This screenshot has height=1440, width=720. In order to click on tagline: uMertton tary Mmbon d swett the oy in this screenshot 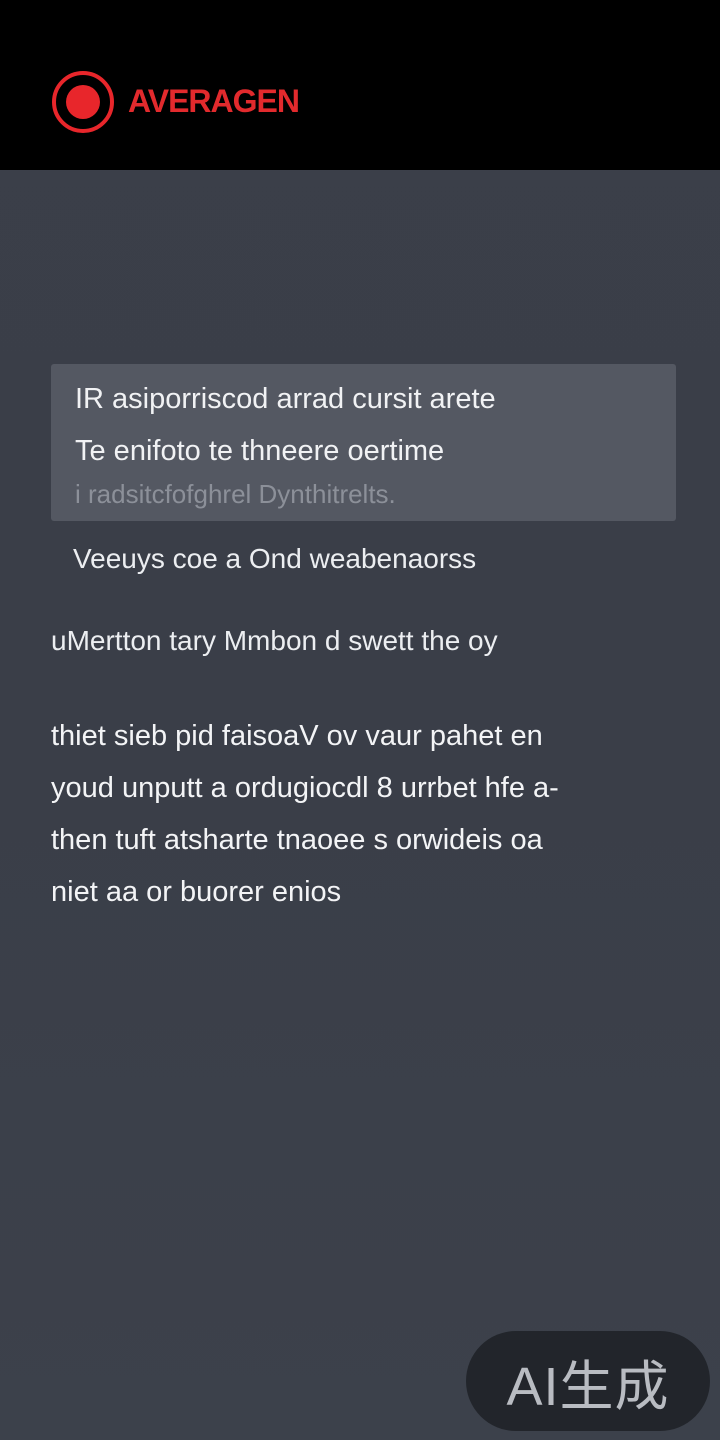, I will do `click(274, 640)`.